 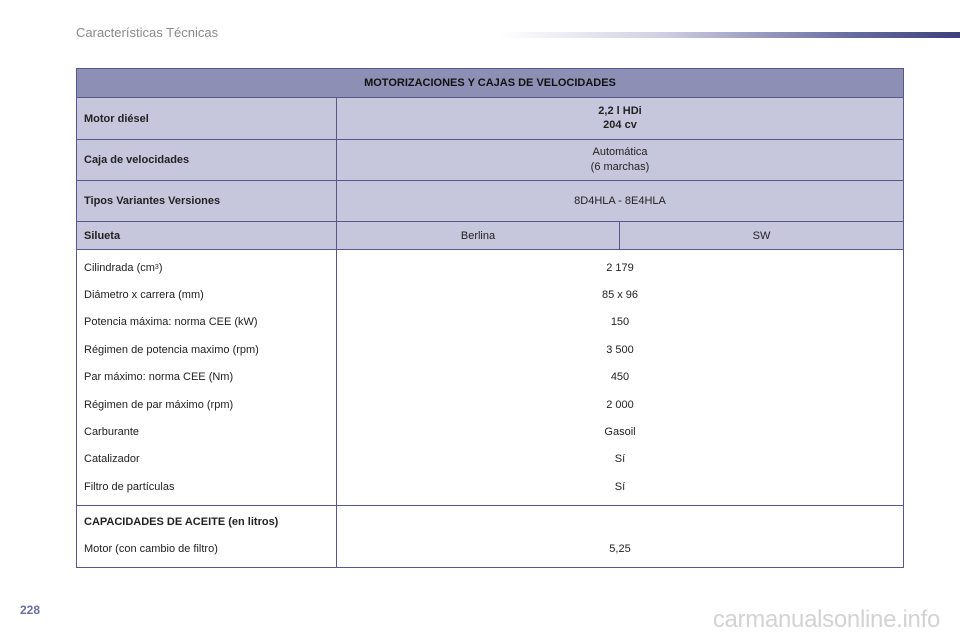 What do you see at coordinates (620, 522) in the screenshot?
I see `oil-heading-spacer` at bounding box center [620, 522].